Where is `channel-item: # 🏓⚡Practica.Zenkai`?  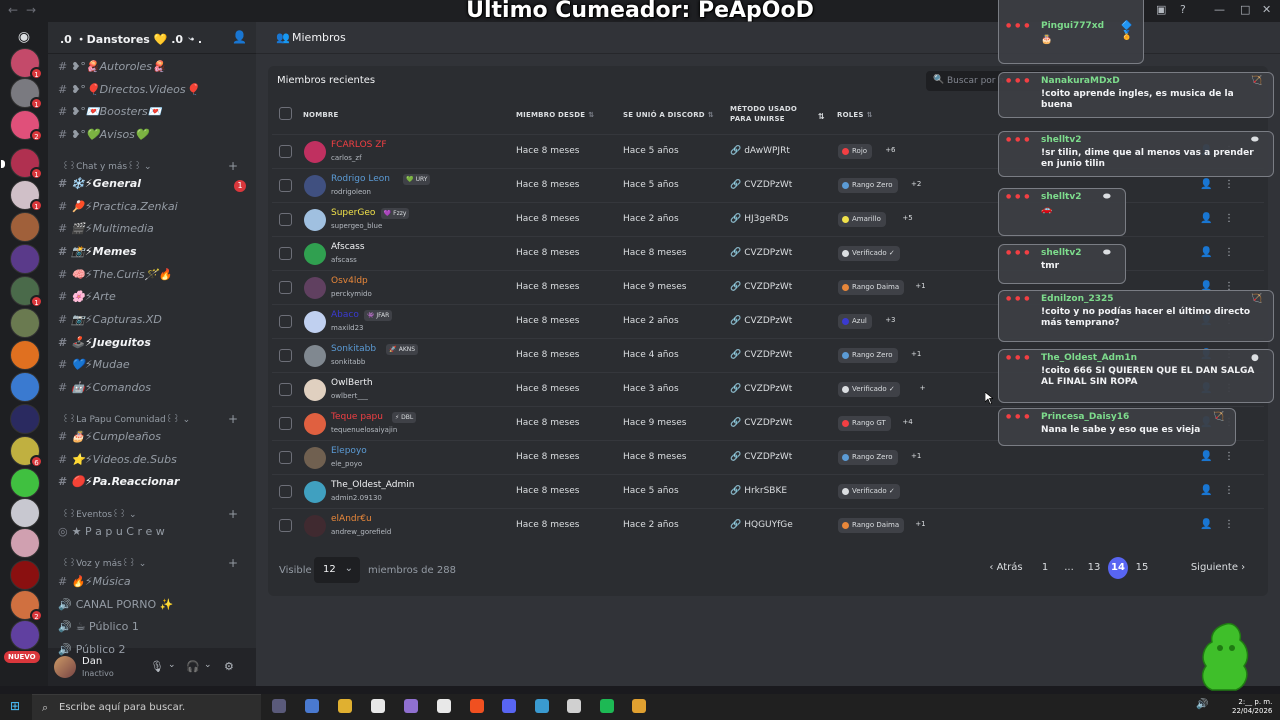 channel-item: # 🏓⚡Practica.Zenkai is located at coordinates (153, 210).